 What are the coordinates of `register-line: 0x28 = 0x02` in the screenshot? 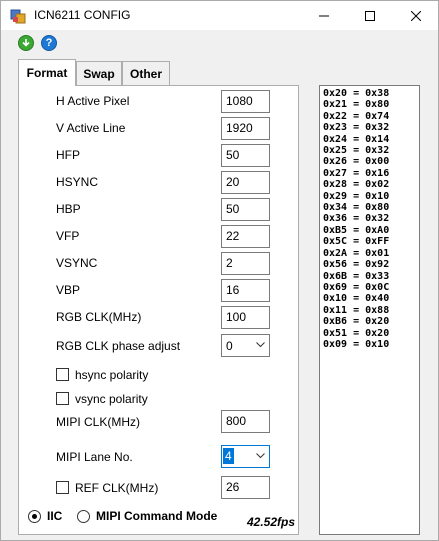 It's located at (356, 185).